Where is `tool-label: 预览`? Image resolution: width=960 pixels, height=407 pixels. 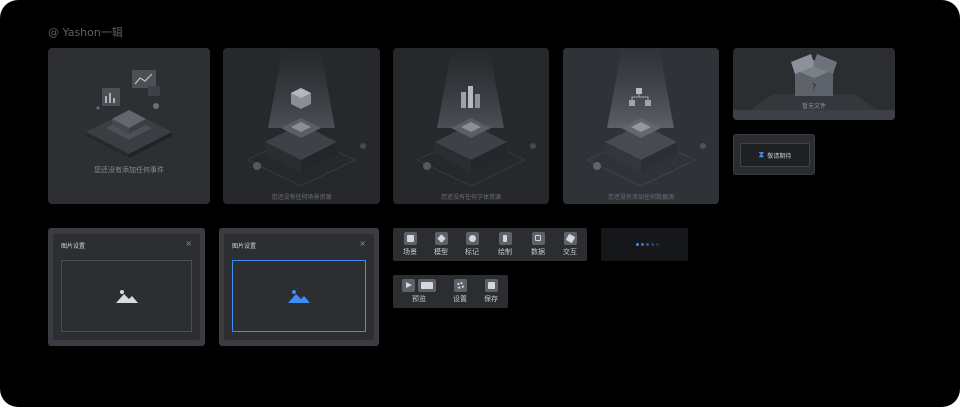 tool-label: 预览 is located at coordinates (419, 299).